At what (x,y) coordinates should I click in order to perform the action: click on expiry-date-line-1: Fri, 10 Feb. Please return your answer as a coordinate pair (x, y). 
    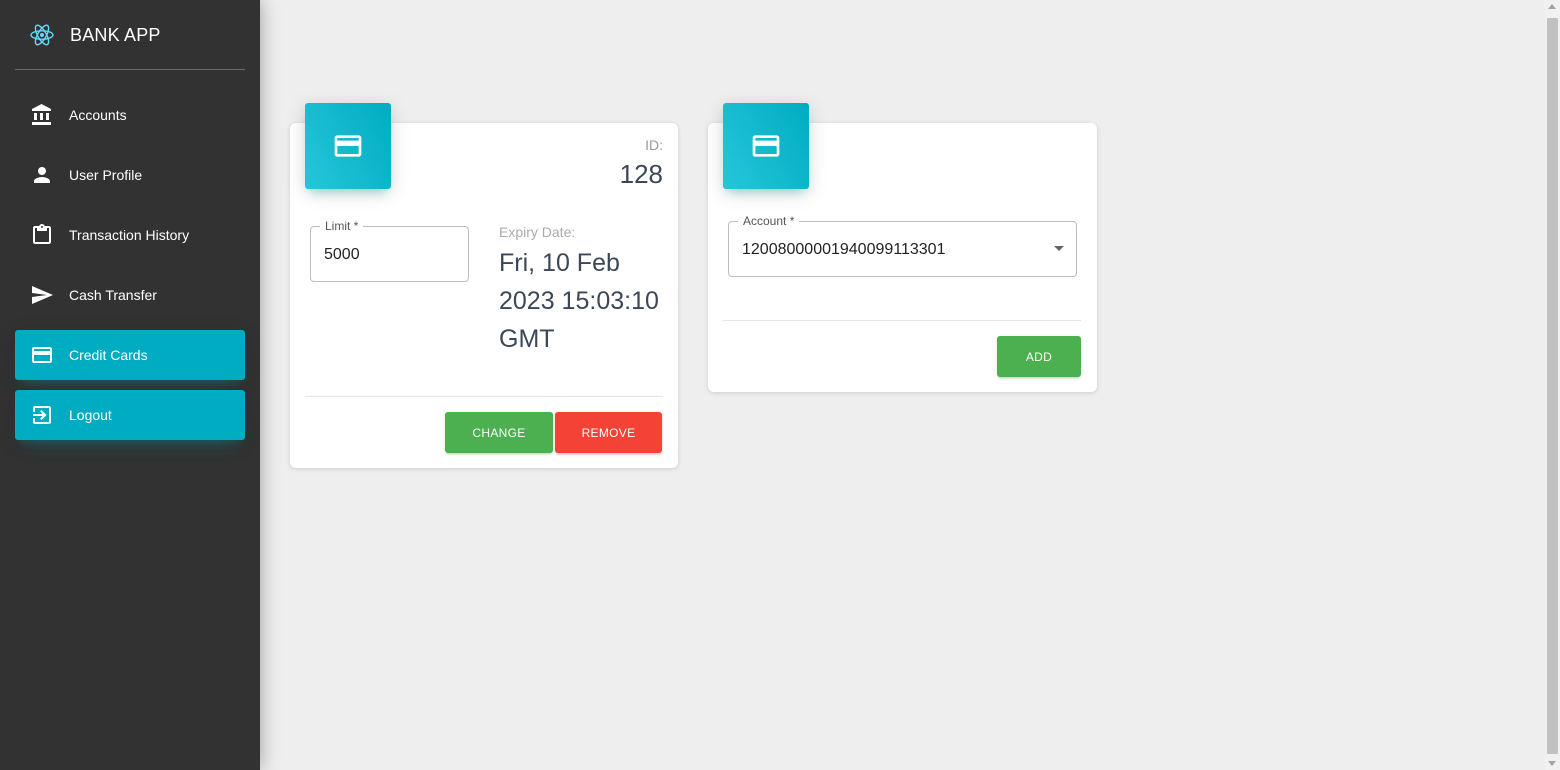
    Looking at the image, I should click on (559, 263).